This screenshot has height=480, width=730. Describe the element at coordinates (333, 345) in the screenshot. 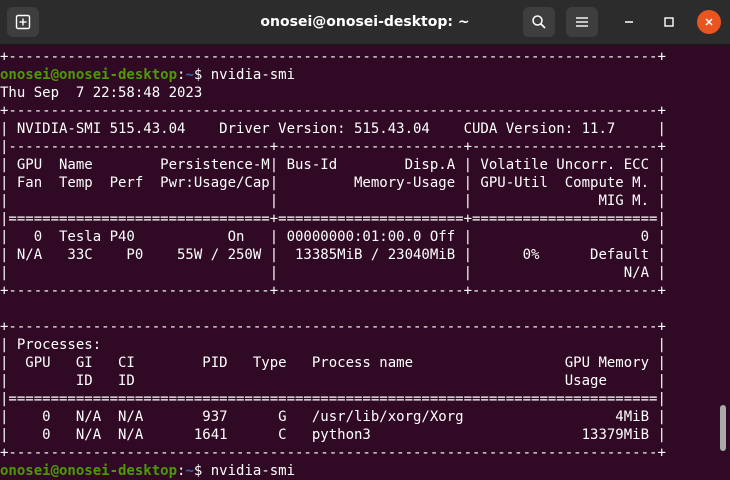

I see `terminal-line: | Processes: |` at that location.